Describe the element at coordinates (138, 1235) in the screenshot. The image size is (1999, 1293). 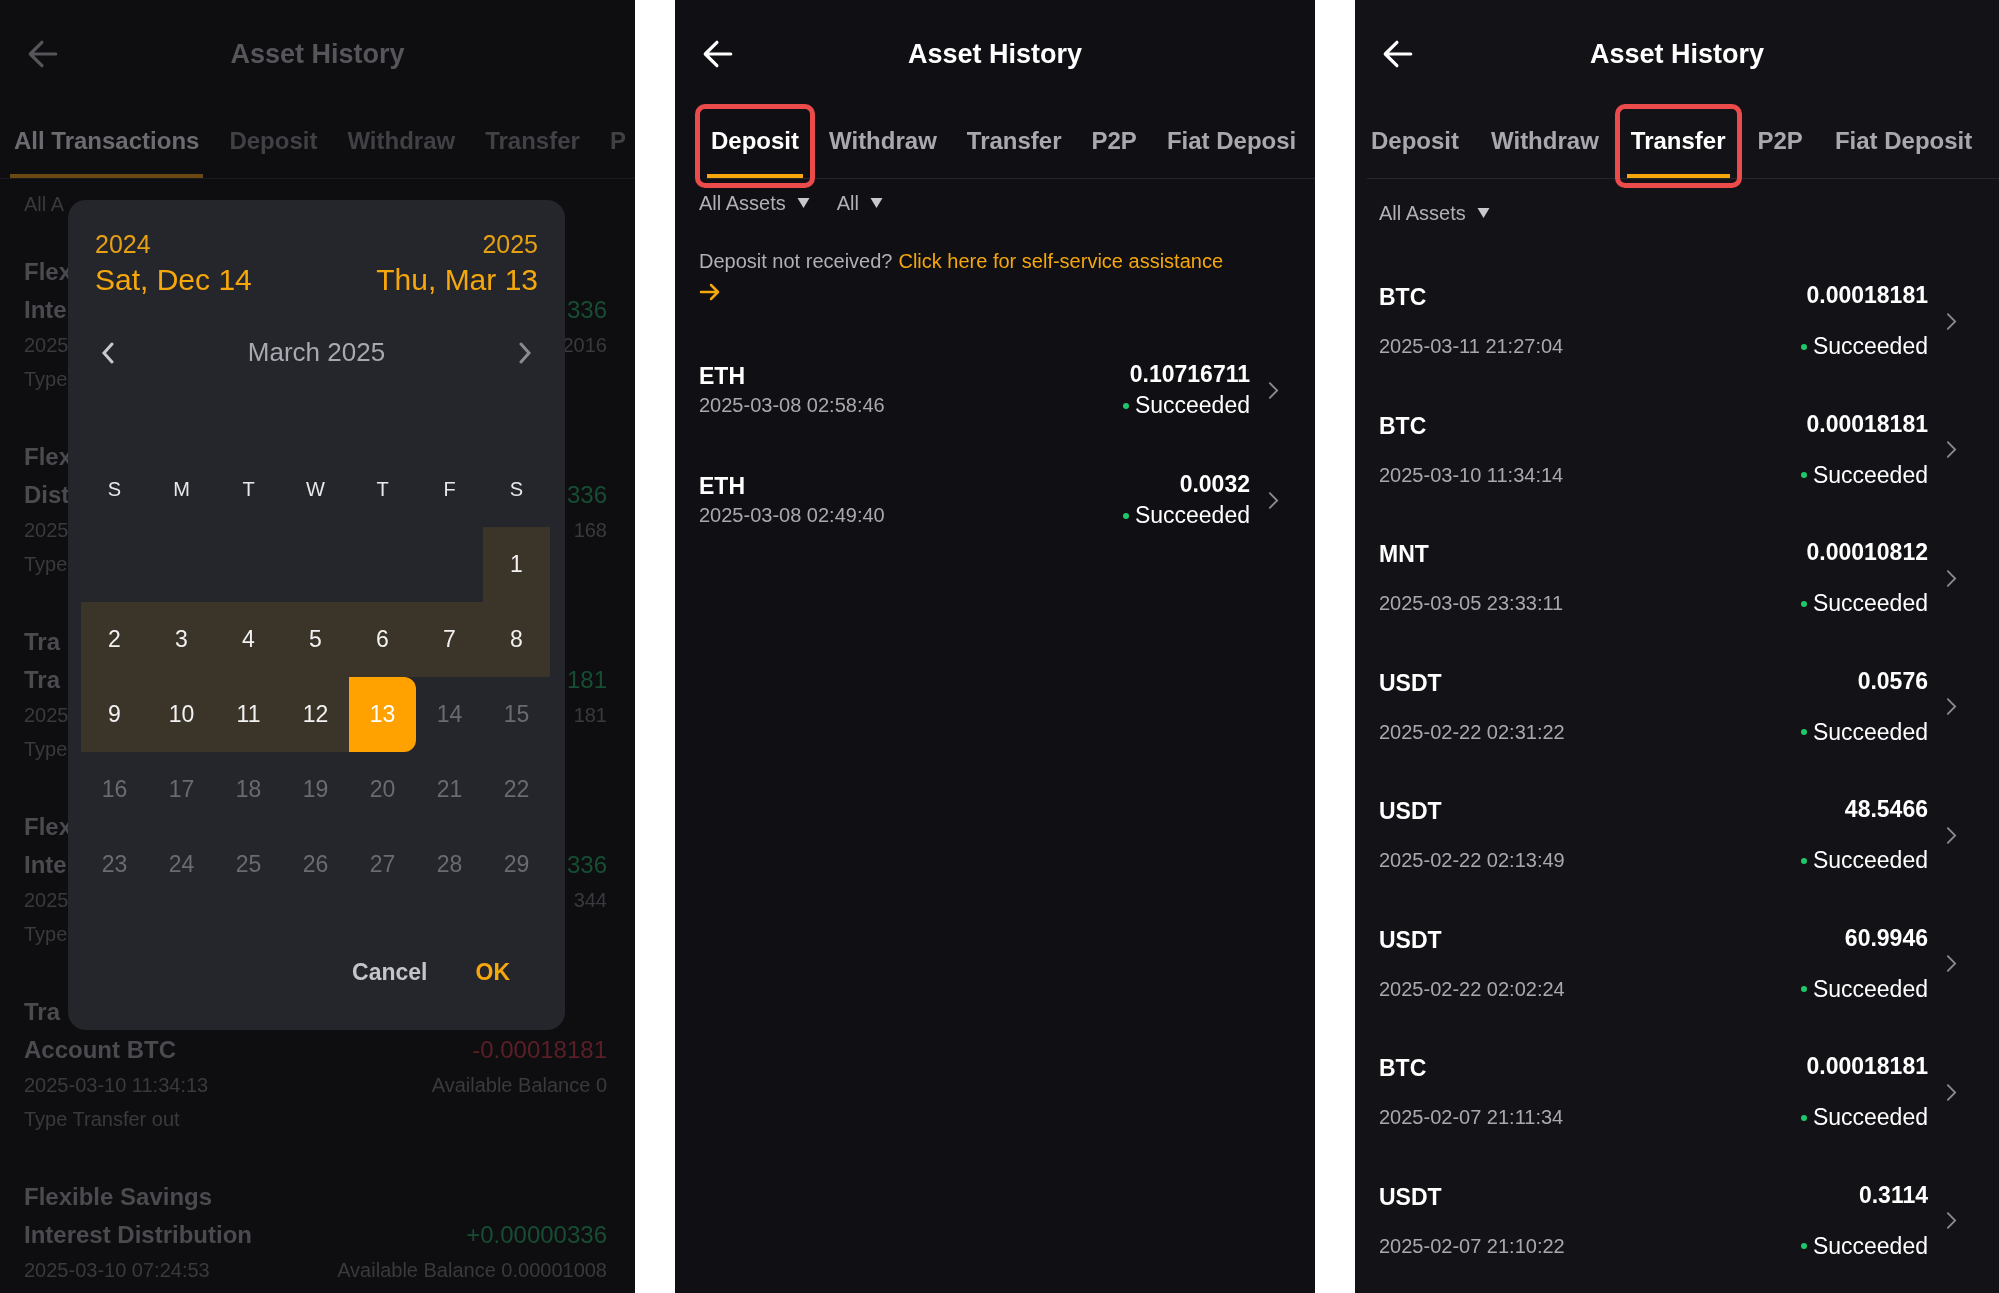
I see `record-title: Interest Distribution` at that location.